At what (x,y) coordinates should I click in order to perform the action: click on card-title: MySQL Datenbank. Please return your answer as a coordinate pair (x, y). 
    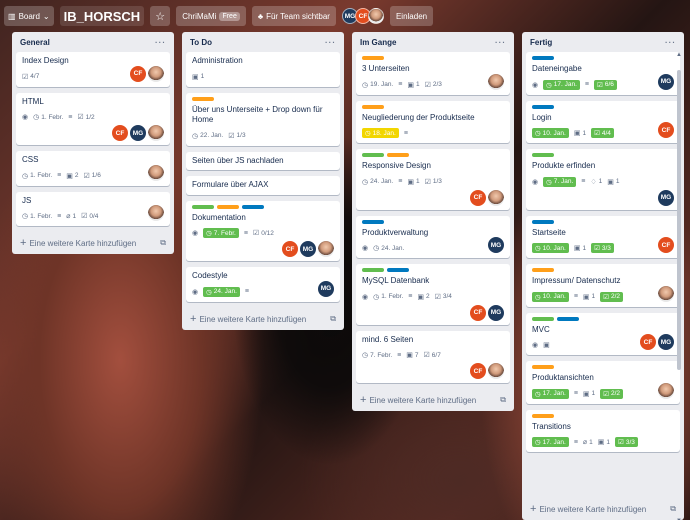
    Looking at the image, I should click on (396, 280).